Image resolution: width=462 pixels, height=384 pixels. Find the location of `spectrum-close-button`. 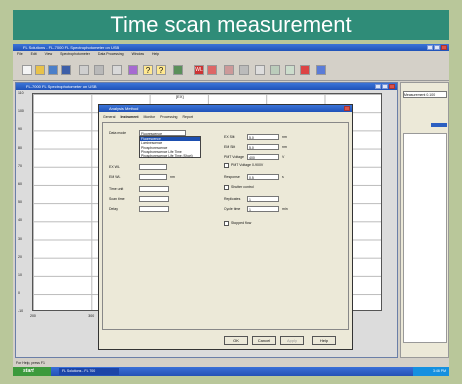

spectrum-close-button is located at coordinates (392, 86).